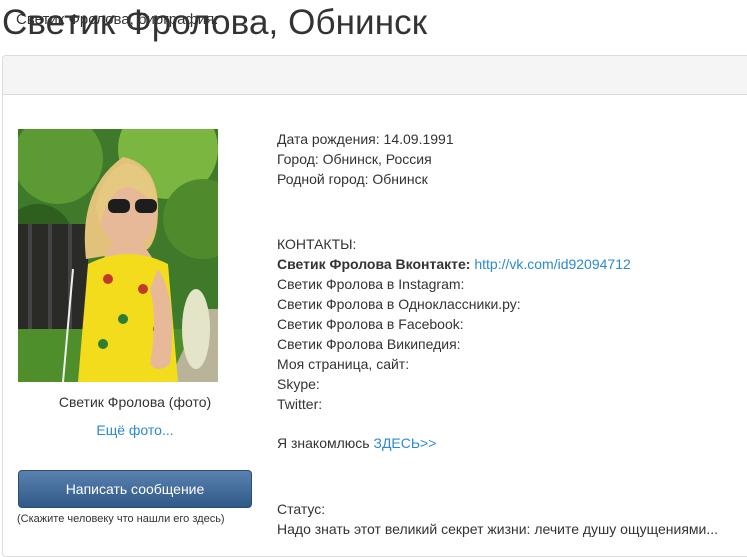 The width and height of the screenshot is (747, 557). What do you see at coordinates (300, 404) in the screenshot?
I see `twitter-contact: Twitter:` at bounding box center [300, 404].